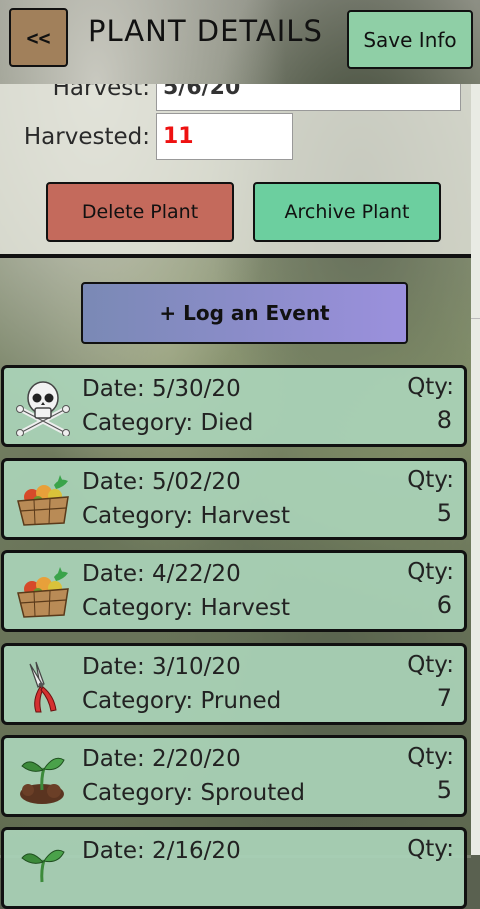  What do you see at coordinates (347, 212) in the screenshot?
I see `archive-plant-button: Archive Plant` at bounding box center [347, 212].